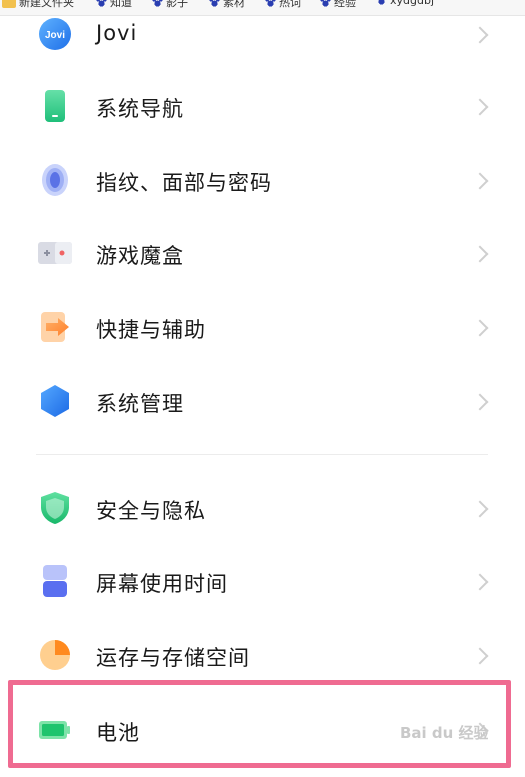 This screenshot has width=525, height=777. I want to click on settings-item-screen-time: 屏幕使用时间, so click(262, 583).